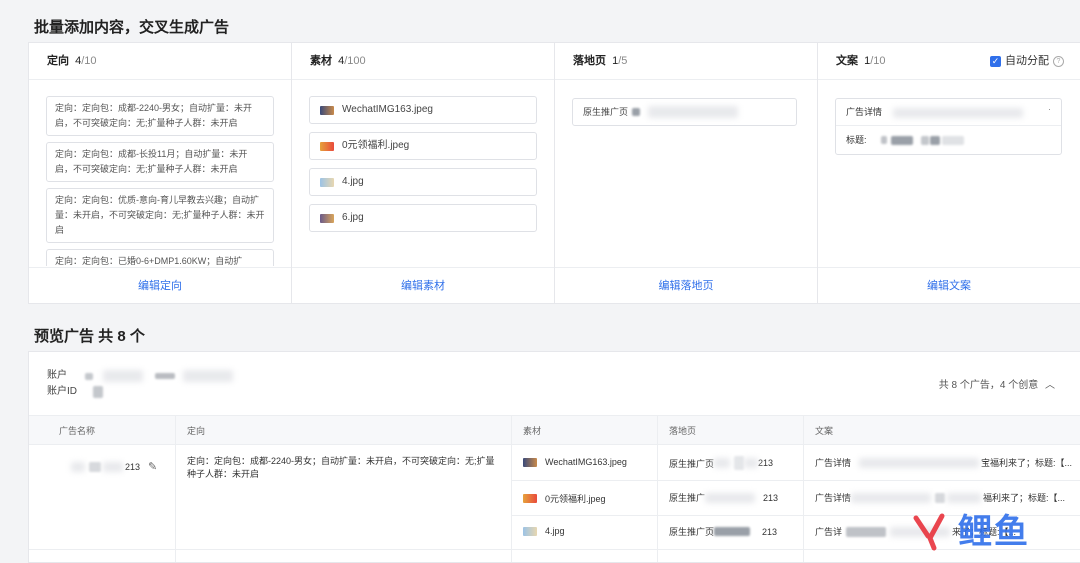  What do you see at coordinates (994, 532) in the screenshot?
I see `watermark-text: 鲤鱼` at bounding box center [994, 532].